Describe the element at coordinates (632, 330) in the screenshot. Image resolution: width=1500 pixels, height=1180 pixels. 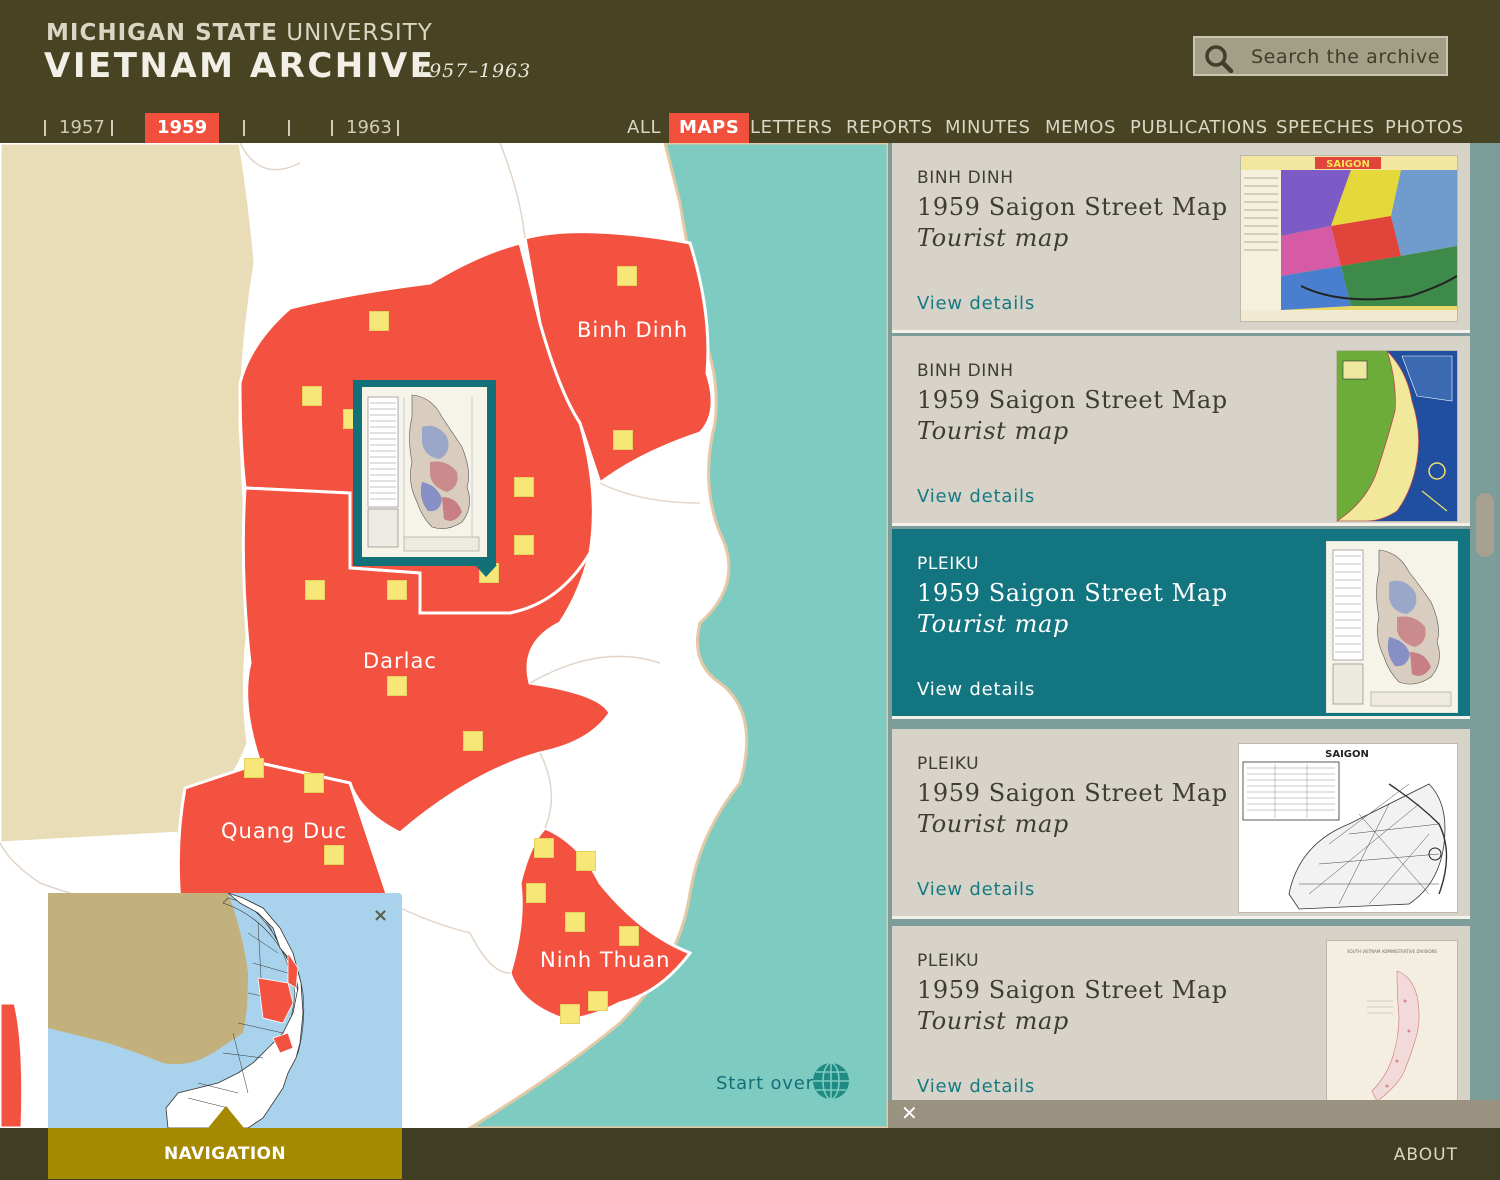
I see `label-binh-dinh: Binh Dinh` at that location.